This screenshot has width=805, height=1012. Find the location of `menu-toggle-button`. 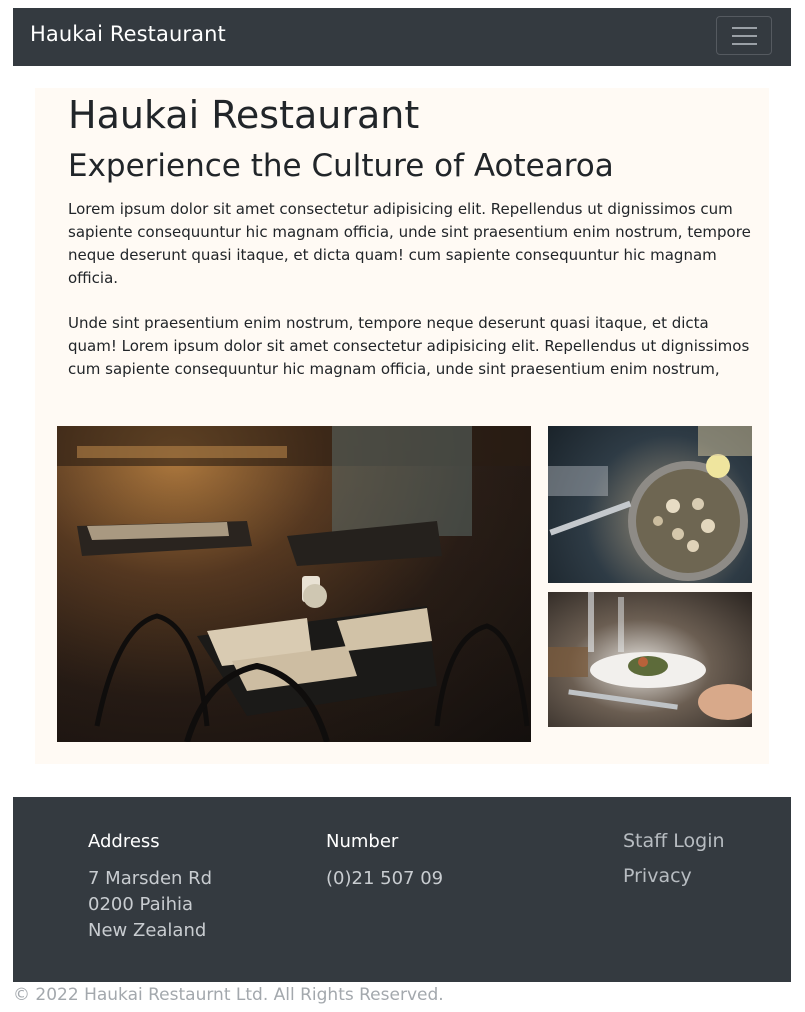

menu-toggle-button is located at coordinates (744, 35).